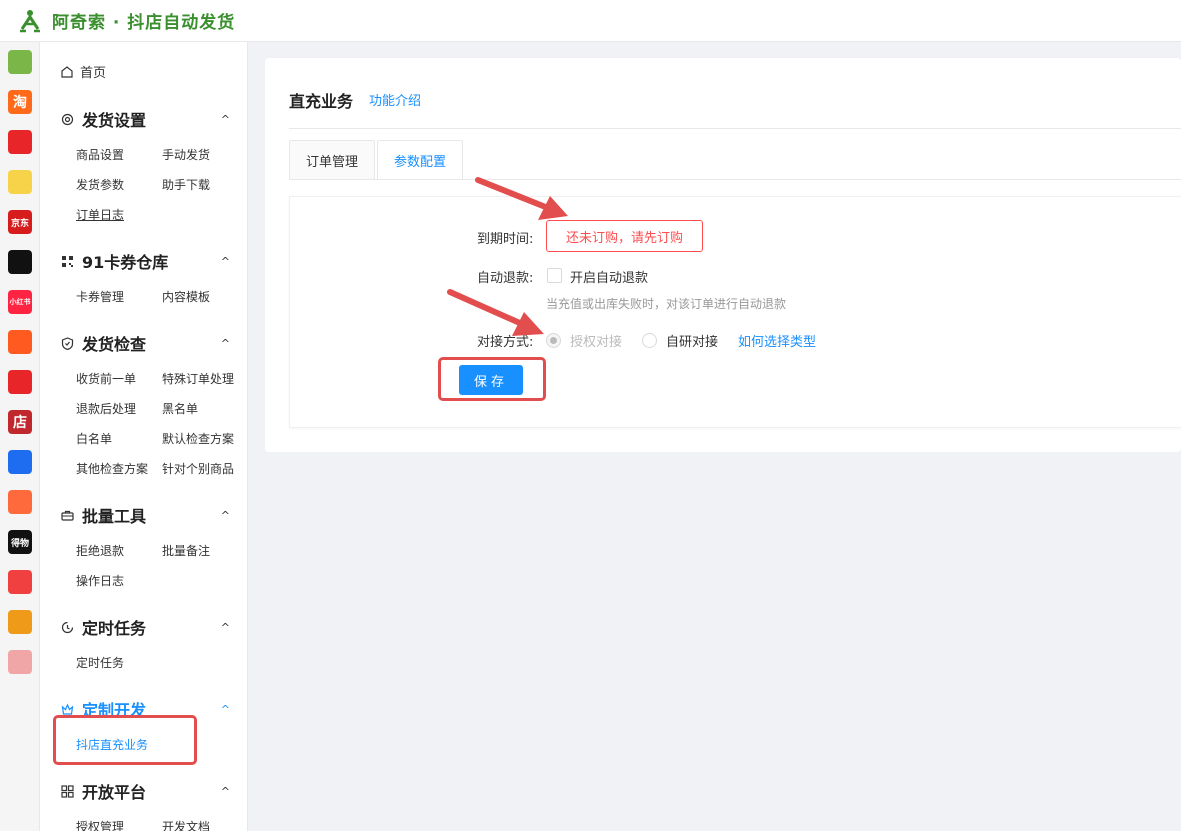 This screenshot has height=831, width=1181. I want to click on brand-title: 阿奇索 · 抖店自动发货, so click(144, 23).